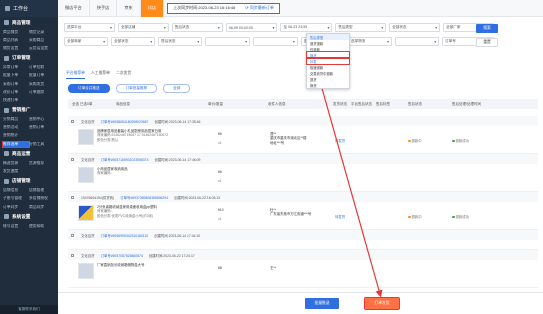 This screenshot has height=314, width=543. I want to click on sidebar-item: 营销活动, so click(16, 127).